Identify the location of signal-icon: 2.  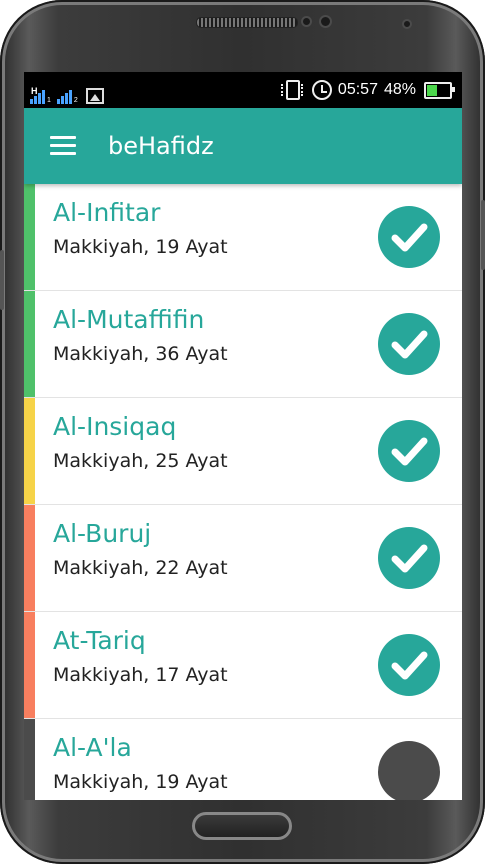
(67, 97).